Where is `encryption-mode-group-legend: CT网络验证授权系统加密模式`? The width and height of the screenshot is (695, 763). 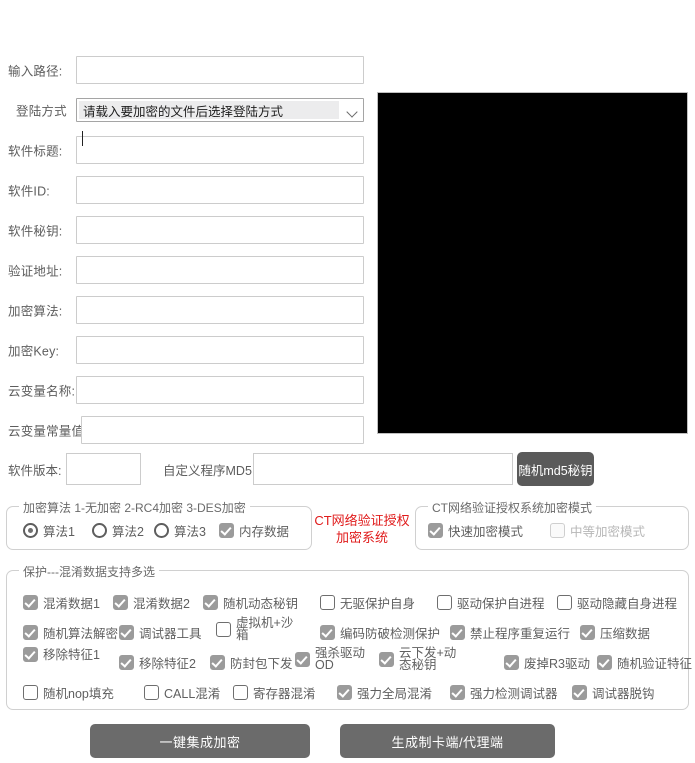
encryption-mode-group-legend: CT网络验证授权系统加密模式 is located at coordinates (512, 507).